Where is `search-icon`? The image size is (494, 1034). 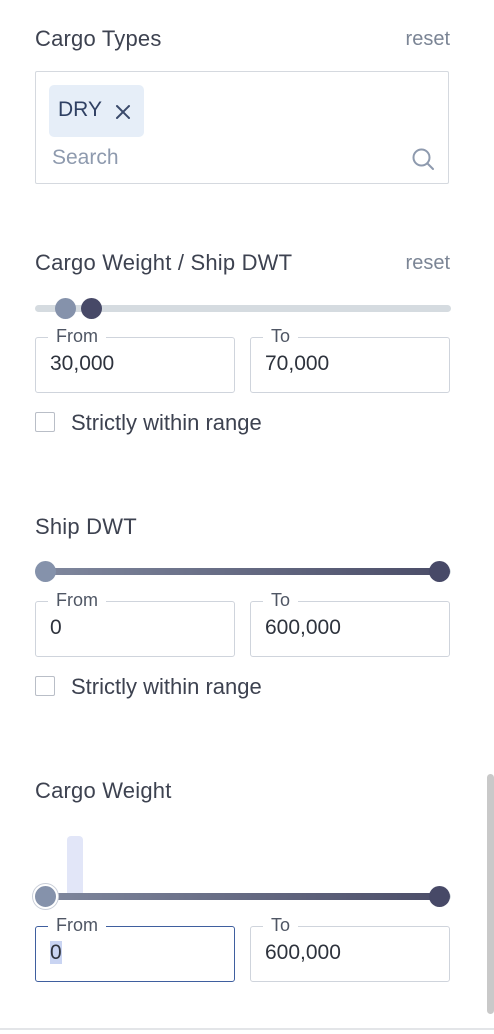 search-icon is located at coordinates (423, 159).